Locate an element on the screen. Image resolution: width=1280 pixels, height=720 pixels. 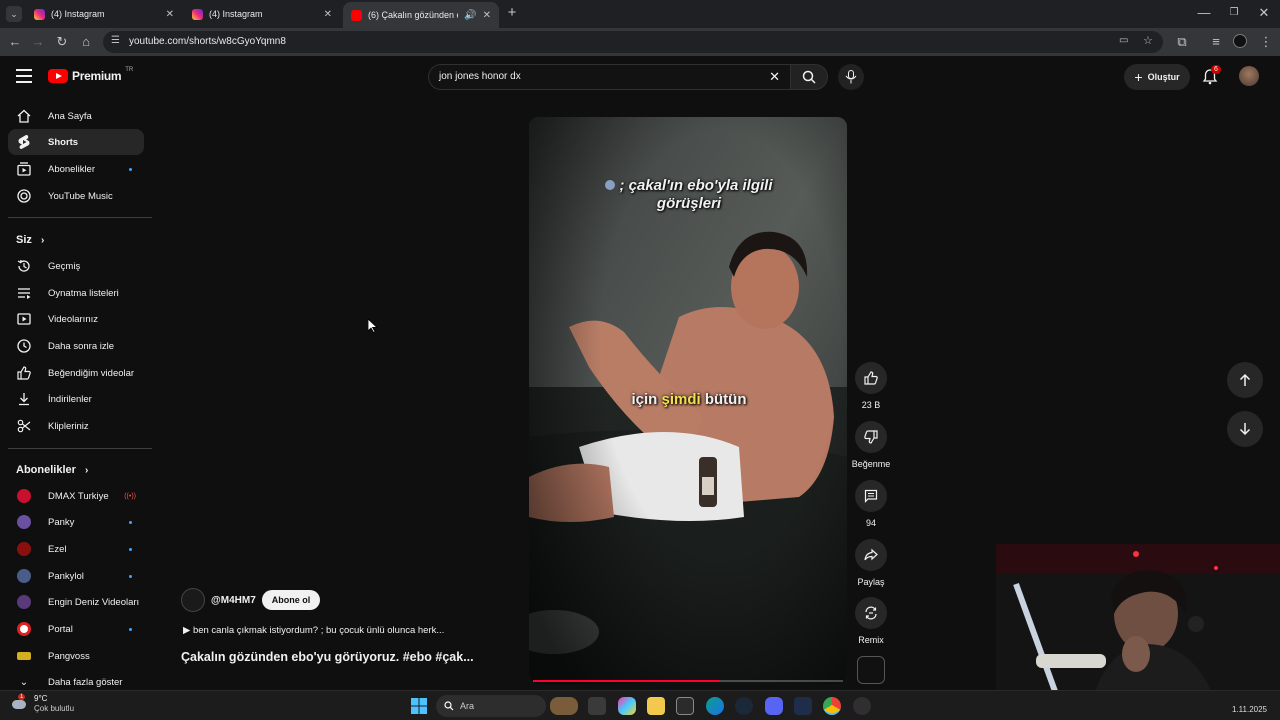
bookmark-star-icon: ☆ is located at coordinates (1148, 40).